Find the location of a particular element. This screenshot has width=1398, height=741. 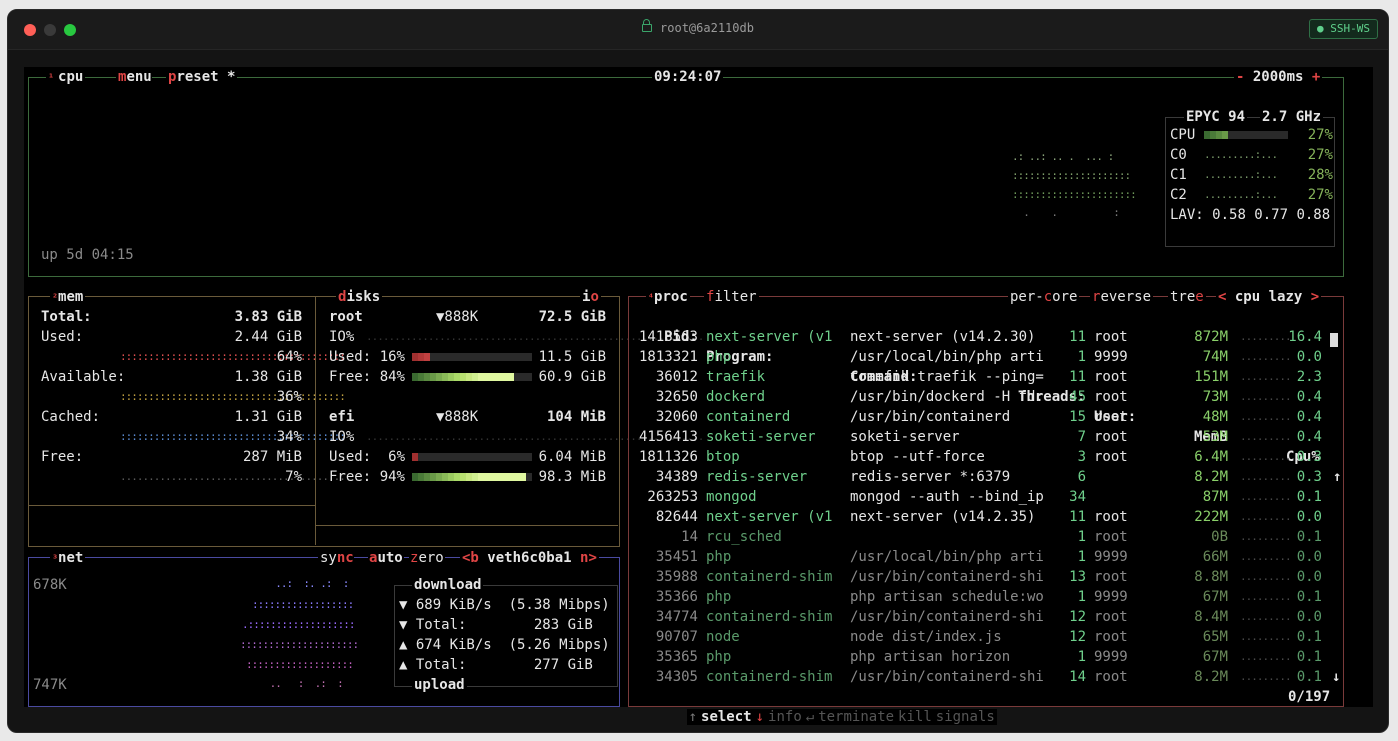

scrollbar-thumb is located at coordinates (1334, 340).